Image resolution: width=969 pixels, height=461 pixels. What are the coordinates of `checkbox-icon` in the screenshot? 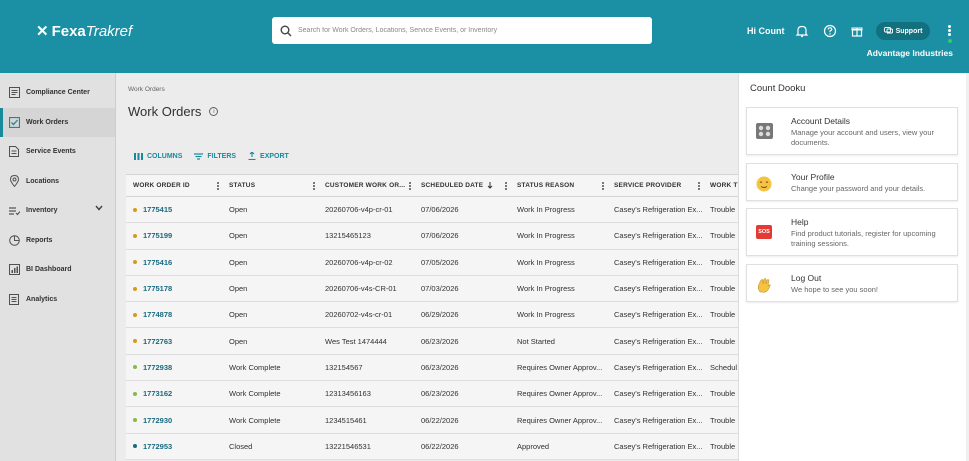 It's located at (14, 122).